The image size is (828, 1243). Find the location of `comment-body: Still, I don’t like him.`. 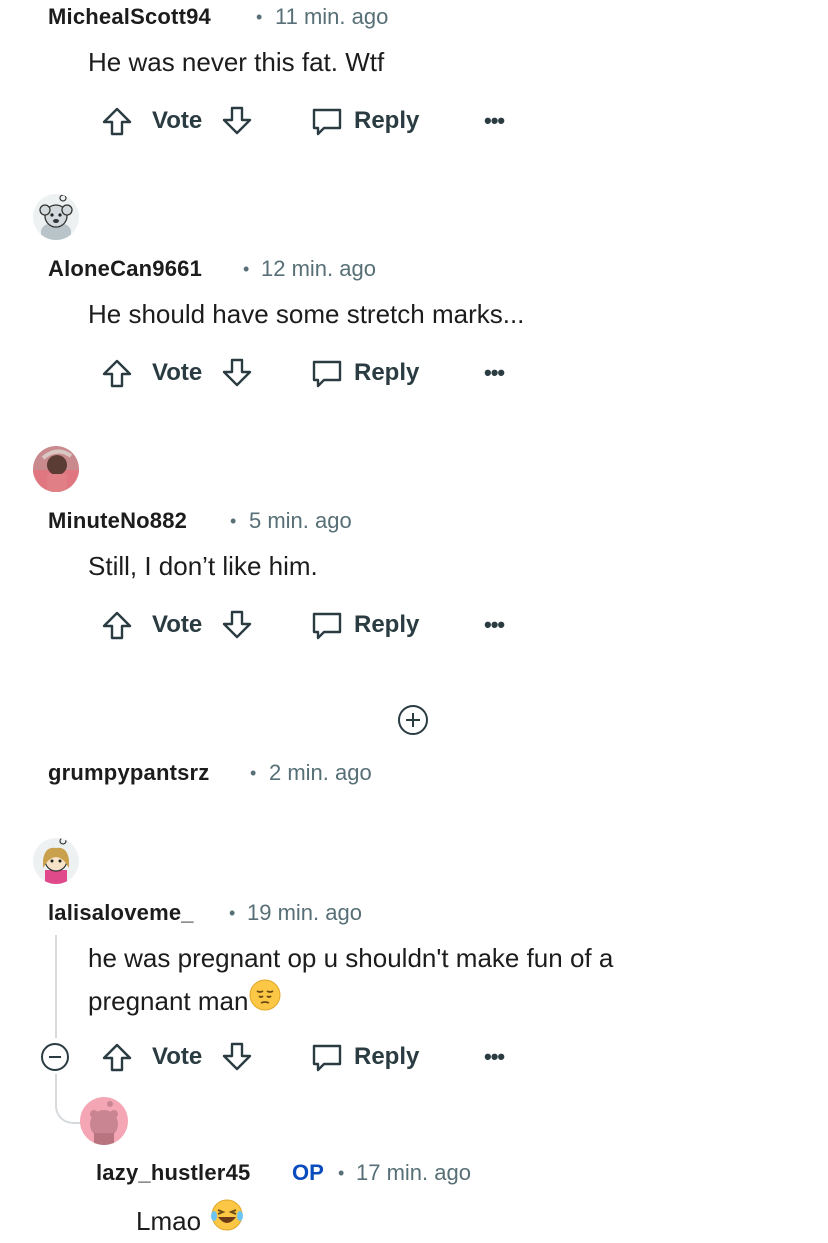

comment-body: Still, I don’t like him. is located at coordinates (203, 566).